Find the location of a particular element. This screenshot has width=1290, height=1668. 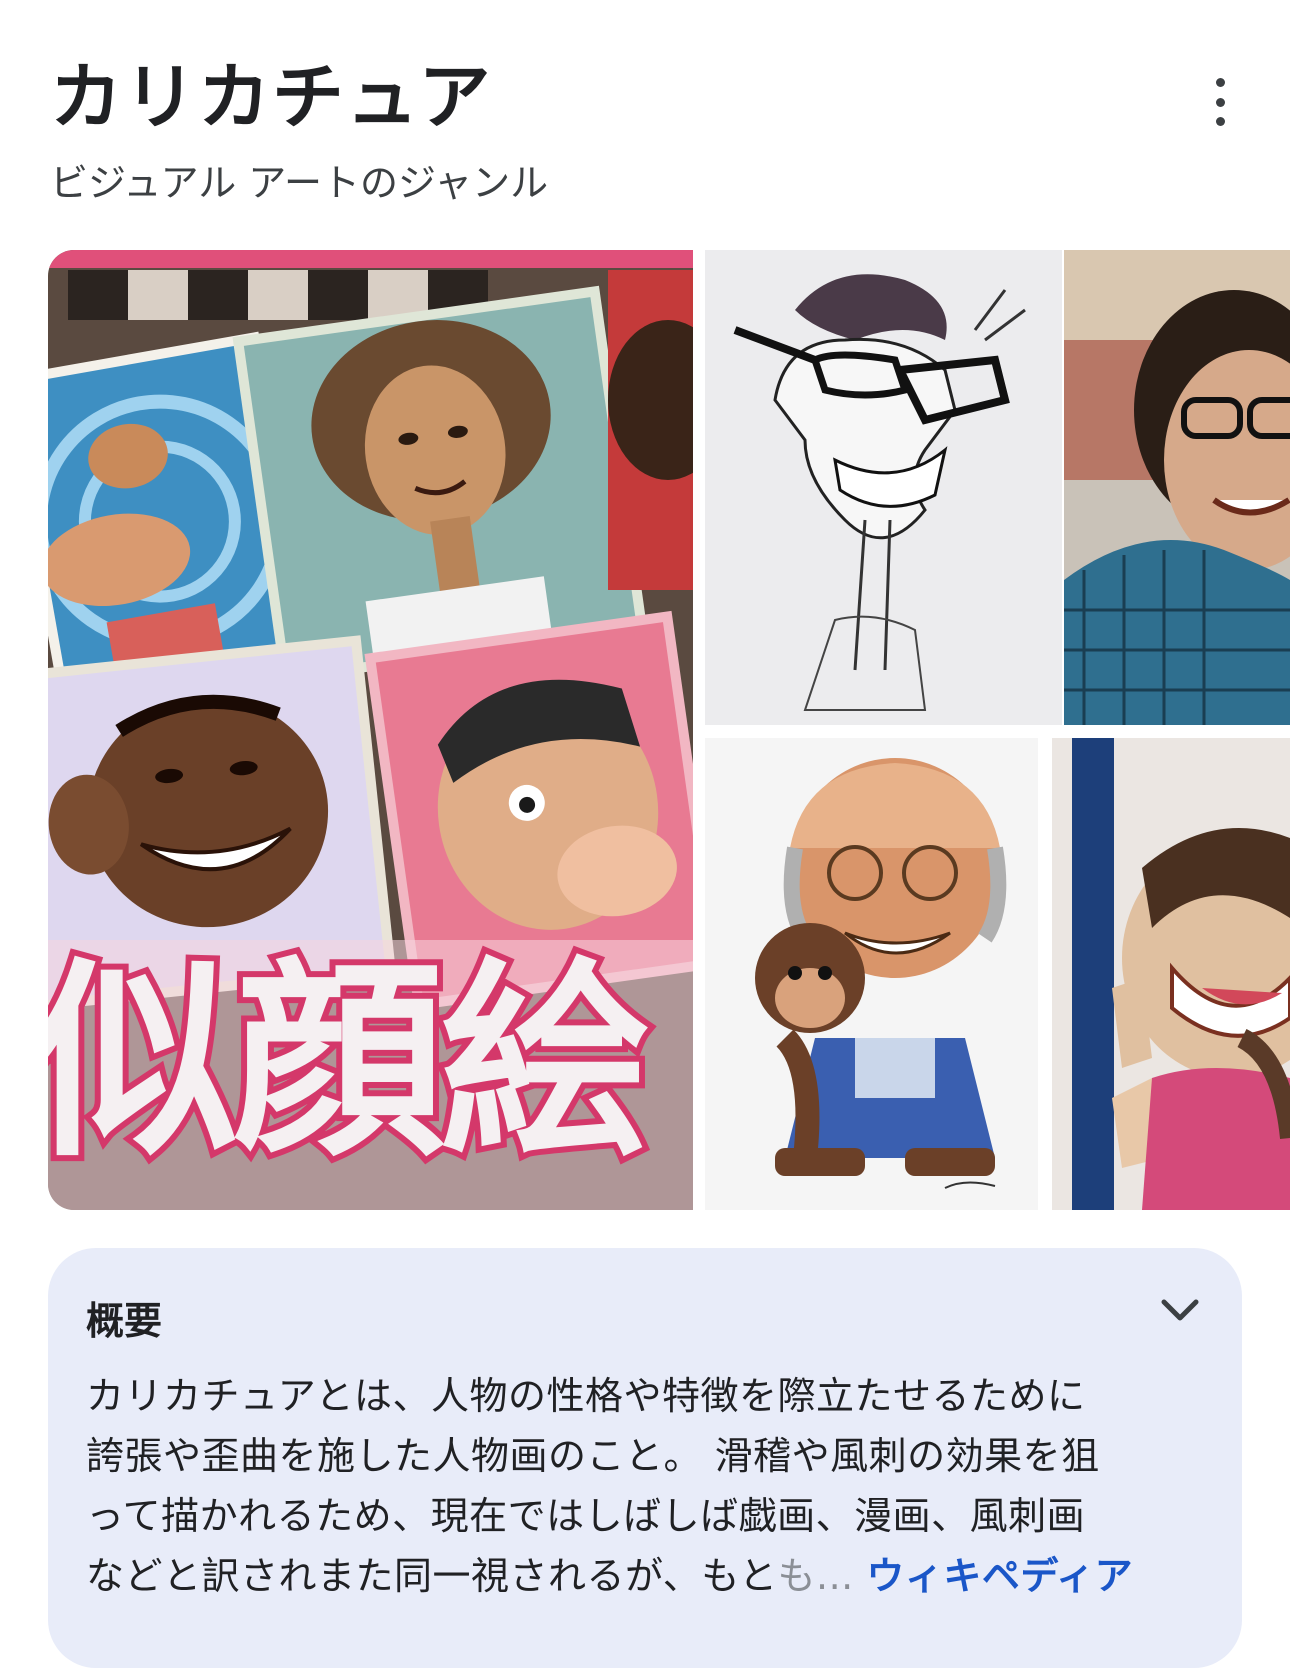

gallery-image-chimp-caricature is located at coordinates (871, 974).